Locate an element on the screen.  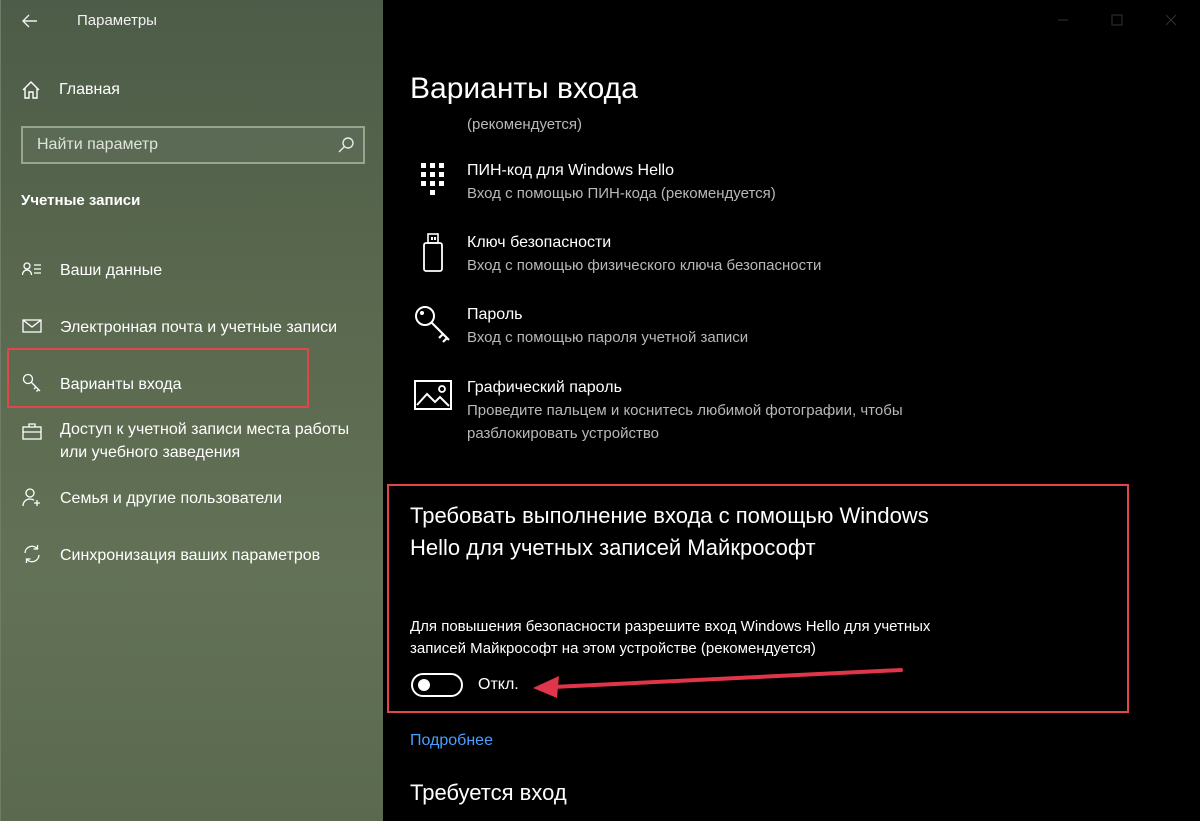
sidebar-item-label: Ваши данные is located at coordinates (111, 270).